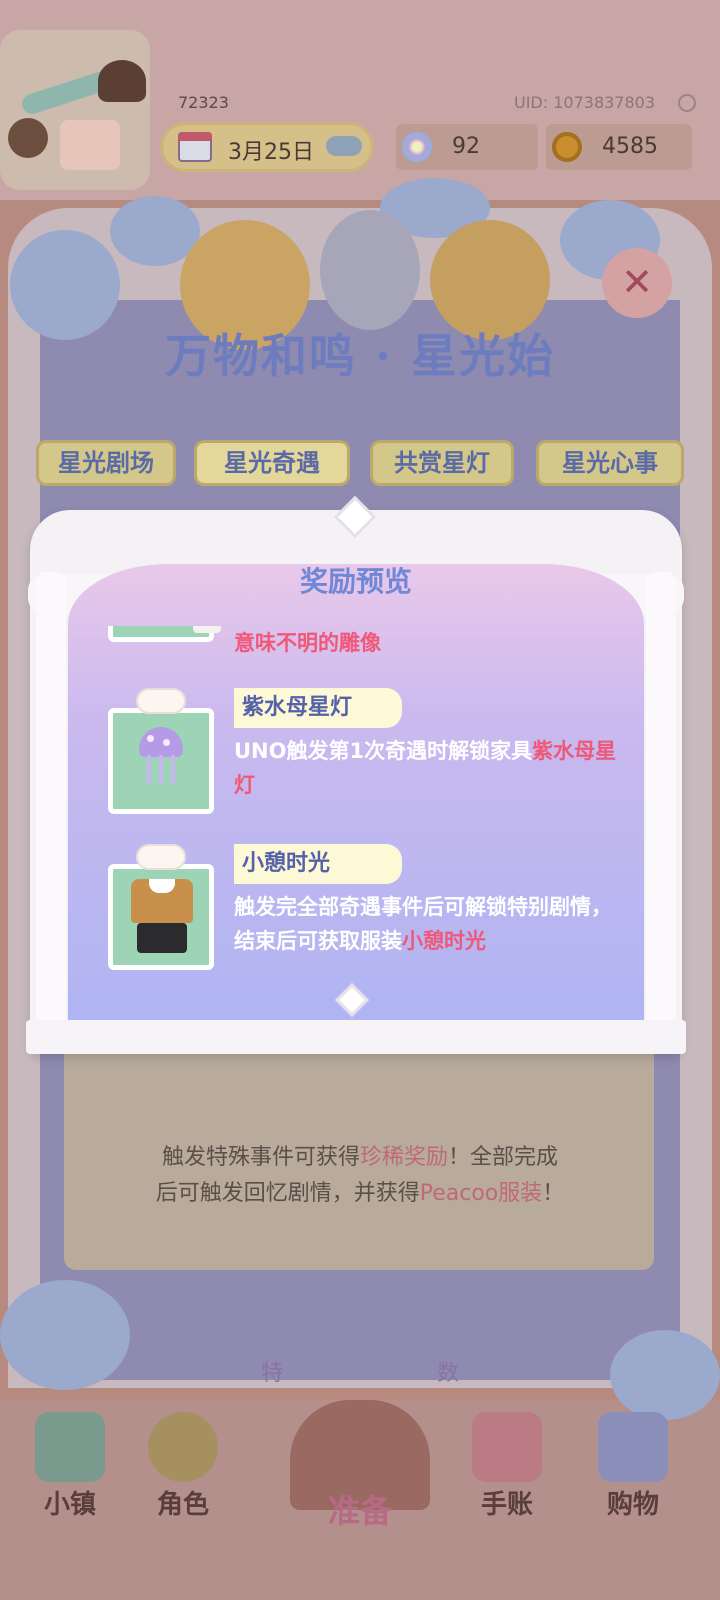 This screenshot has height=1600, width=720. I want to click on date-display: 3月25日, so click(267, 147).